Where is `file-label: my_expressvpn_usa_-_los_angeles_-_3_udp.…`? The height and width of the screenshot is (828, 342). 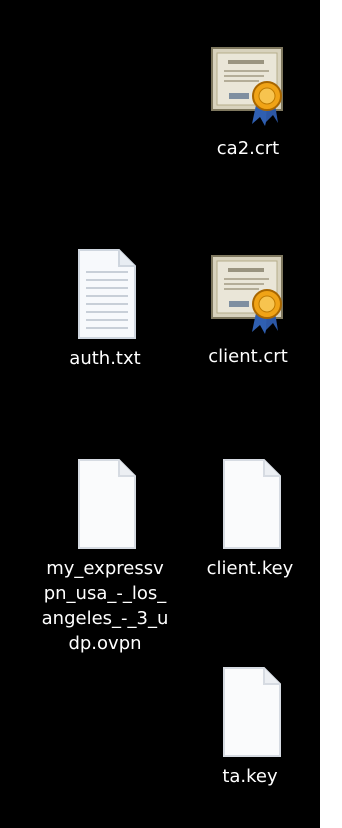 file-label: my_expressvpn_usa_-_los_angeles_-_3_udp.… is located at coordinates (105, 606).